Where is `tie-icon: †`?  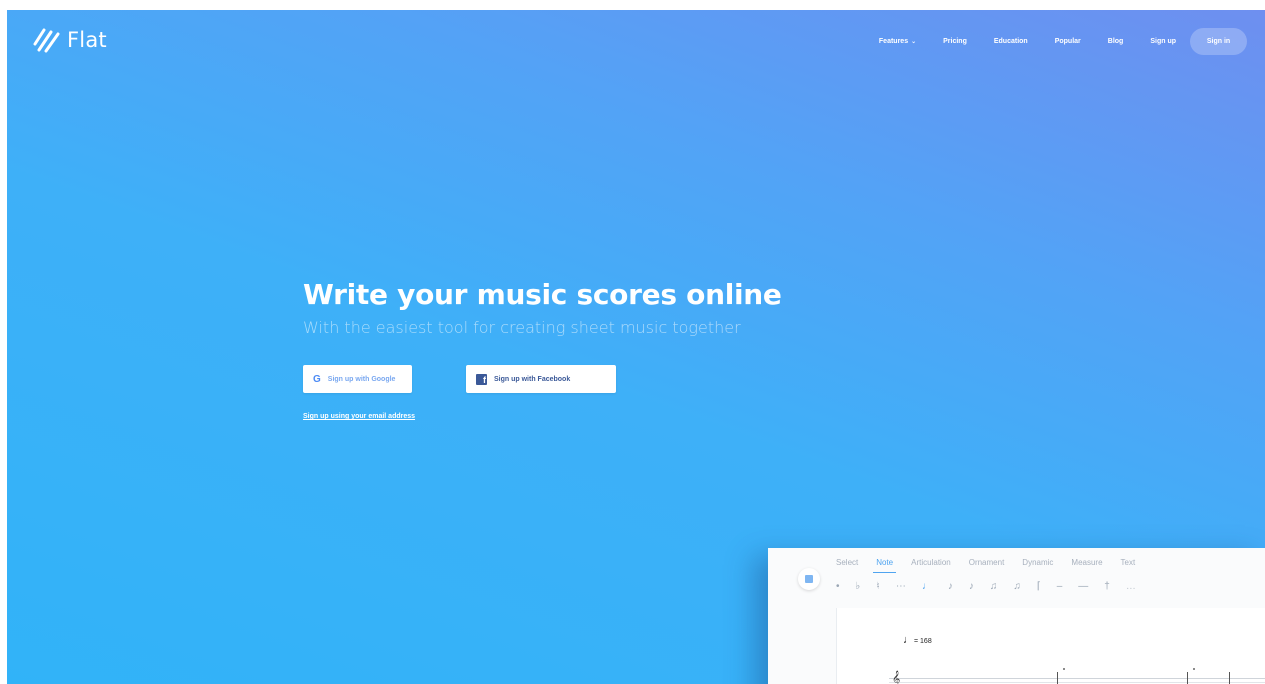
tie-icon: † is located at coordinates (1107, 586).